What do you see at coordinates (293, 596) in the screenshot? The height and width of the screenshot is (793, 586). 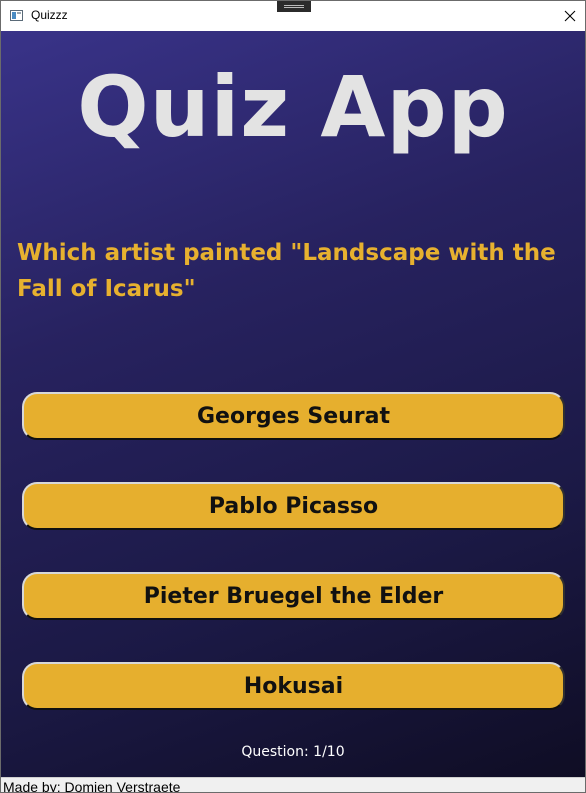 I see `answer-button-3: Pieter Bruegel the Elder` at bounding box center [293, 596].